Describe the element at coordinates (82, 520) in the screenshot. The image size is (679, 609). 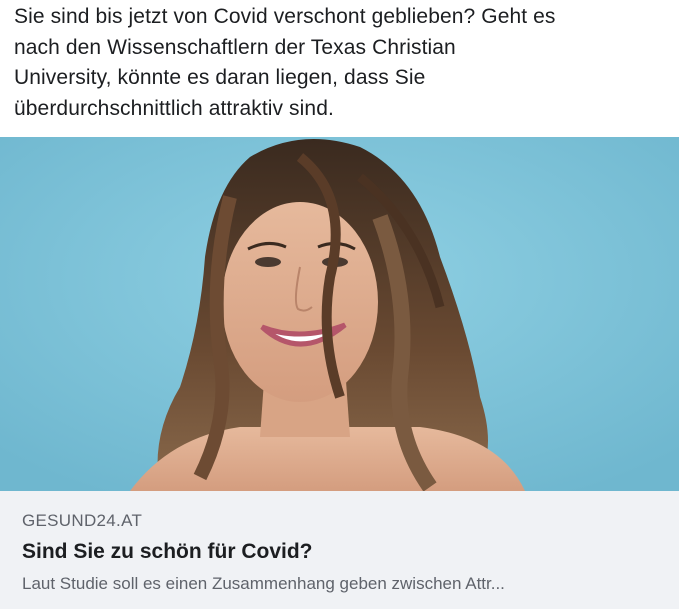
I see `link-domain: GESUND24.AT` at that location.